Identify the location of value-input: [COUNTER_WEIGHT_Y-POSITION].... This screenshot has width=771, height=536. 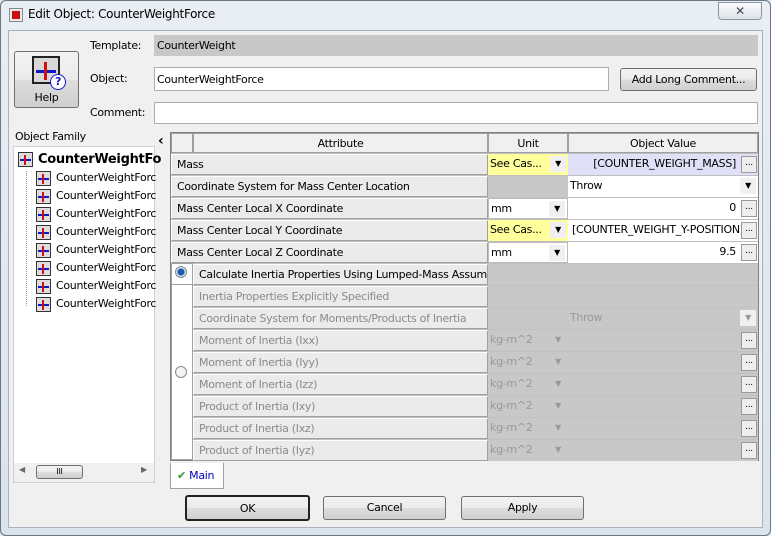
(663, 230).